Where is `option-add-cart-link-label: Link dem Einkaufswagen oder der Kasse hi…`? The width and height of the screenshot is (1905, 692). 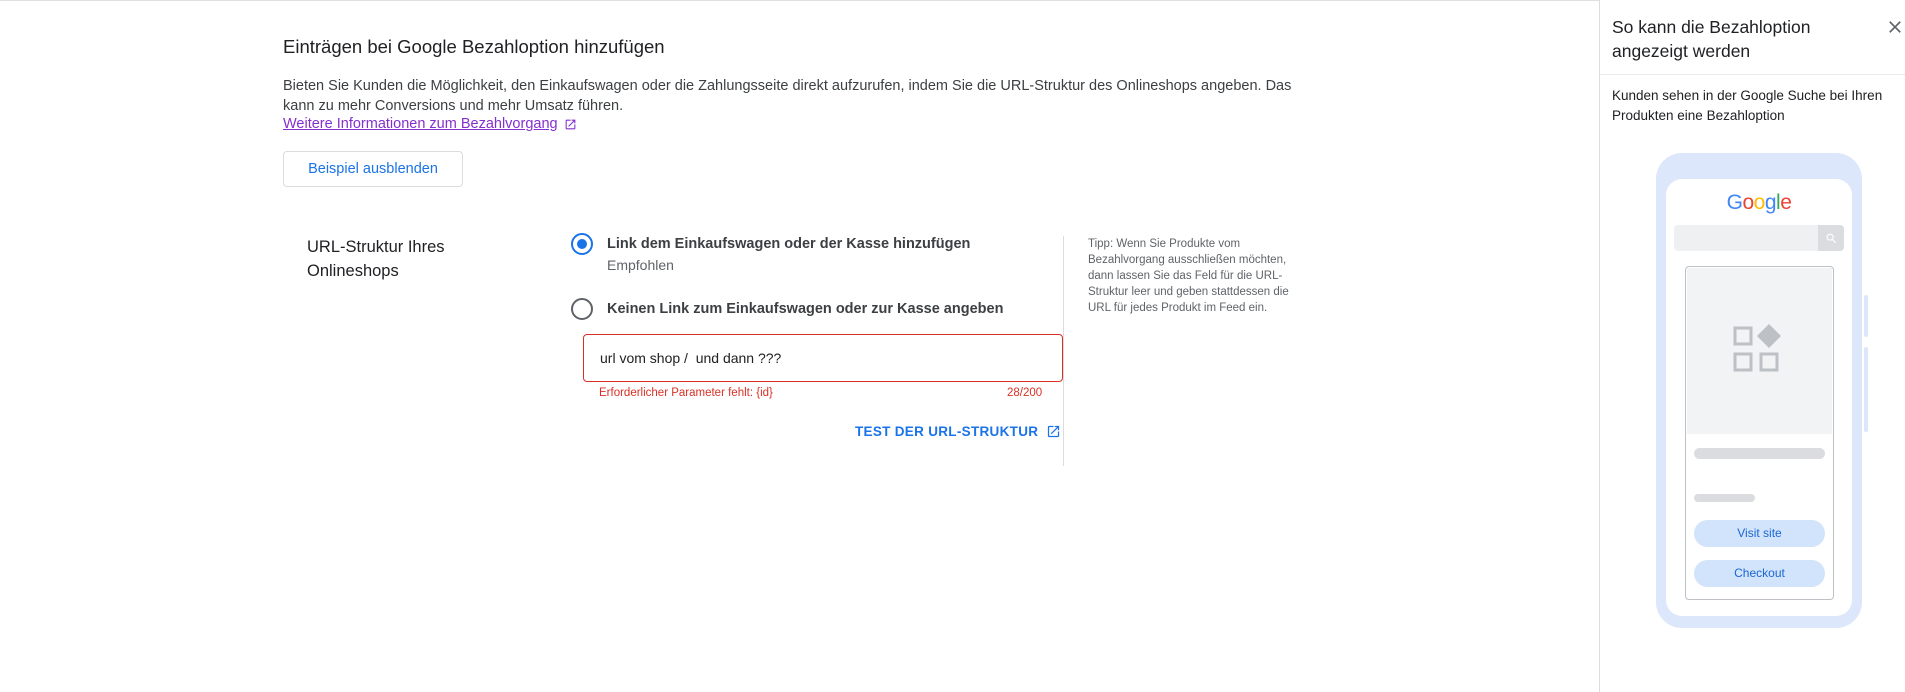 option-add-cart-link-label: Link dem Einkaufswagen oder der Kasse hi… is located at coordinates (789, 244).